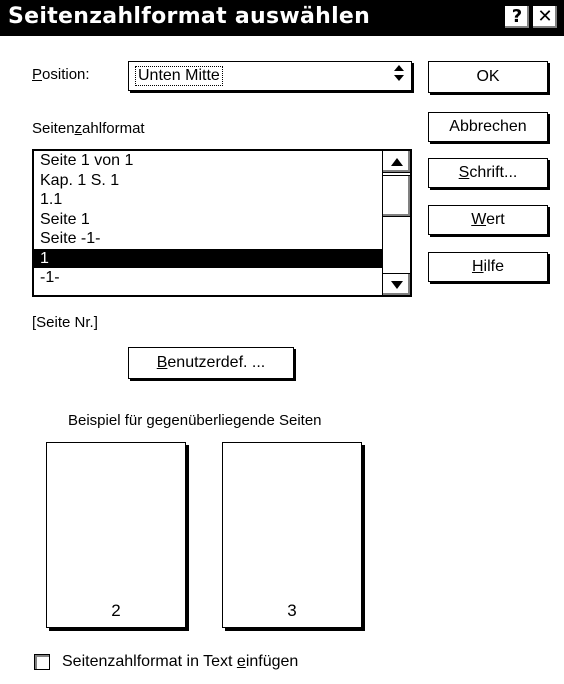  I want to click on position-label-accel: P, so click(37, 74).